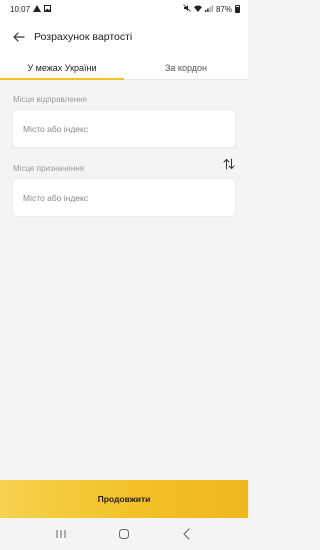  Describe the element at coordinates (129, 128) in the screenshot. I see `origin-input` at that location.